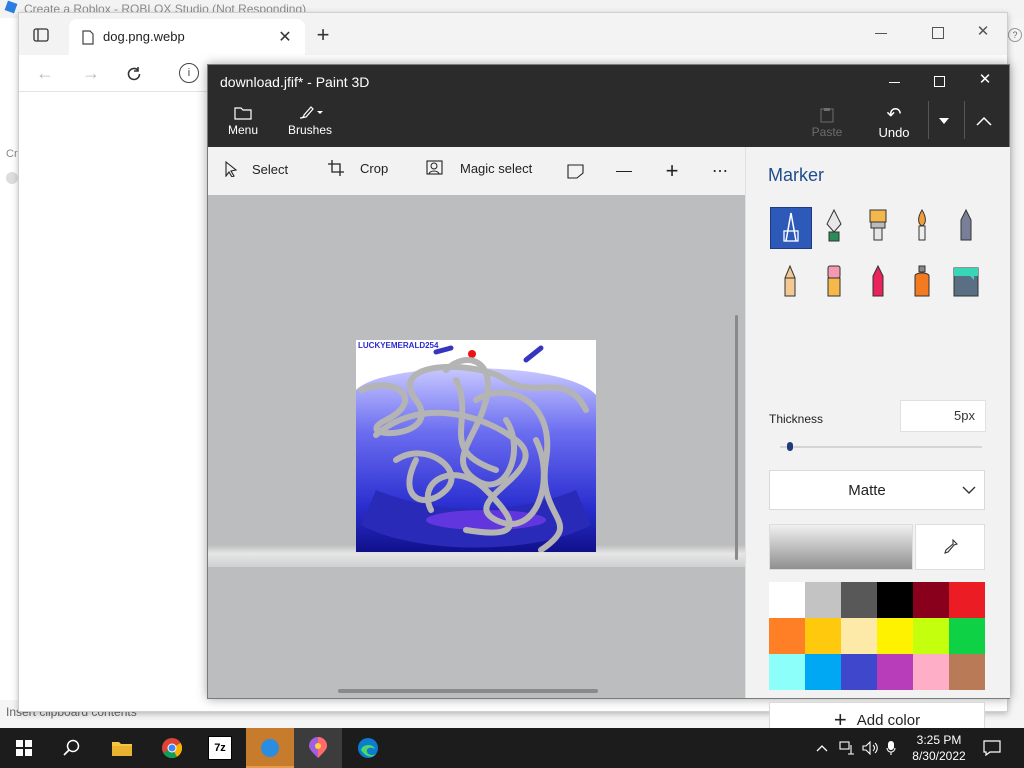  What do you see at coordinates (310, 120) in the screenshot?
I see `brushes-button: Brushes` at bounding box center [310, 120].